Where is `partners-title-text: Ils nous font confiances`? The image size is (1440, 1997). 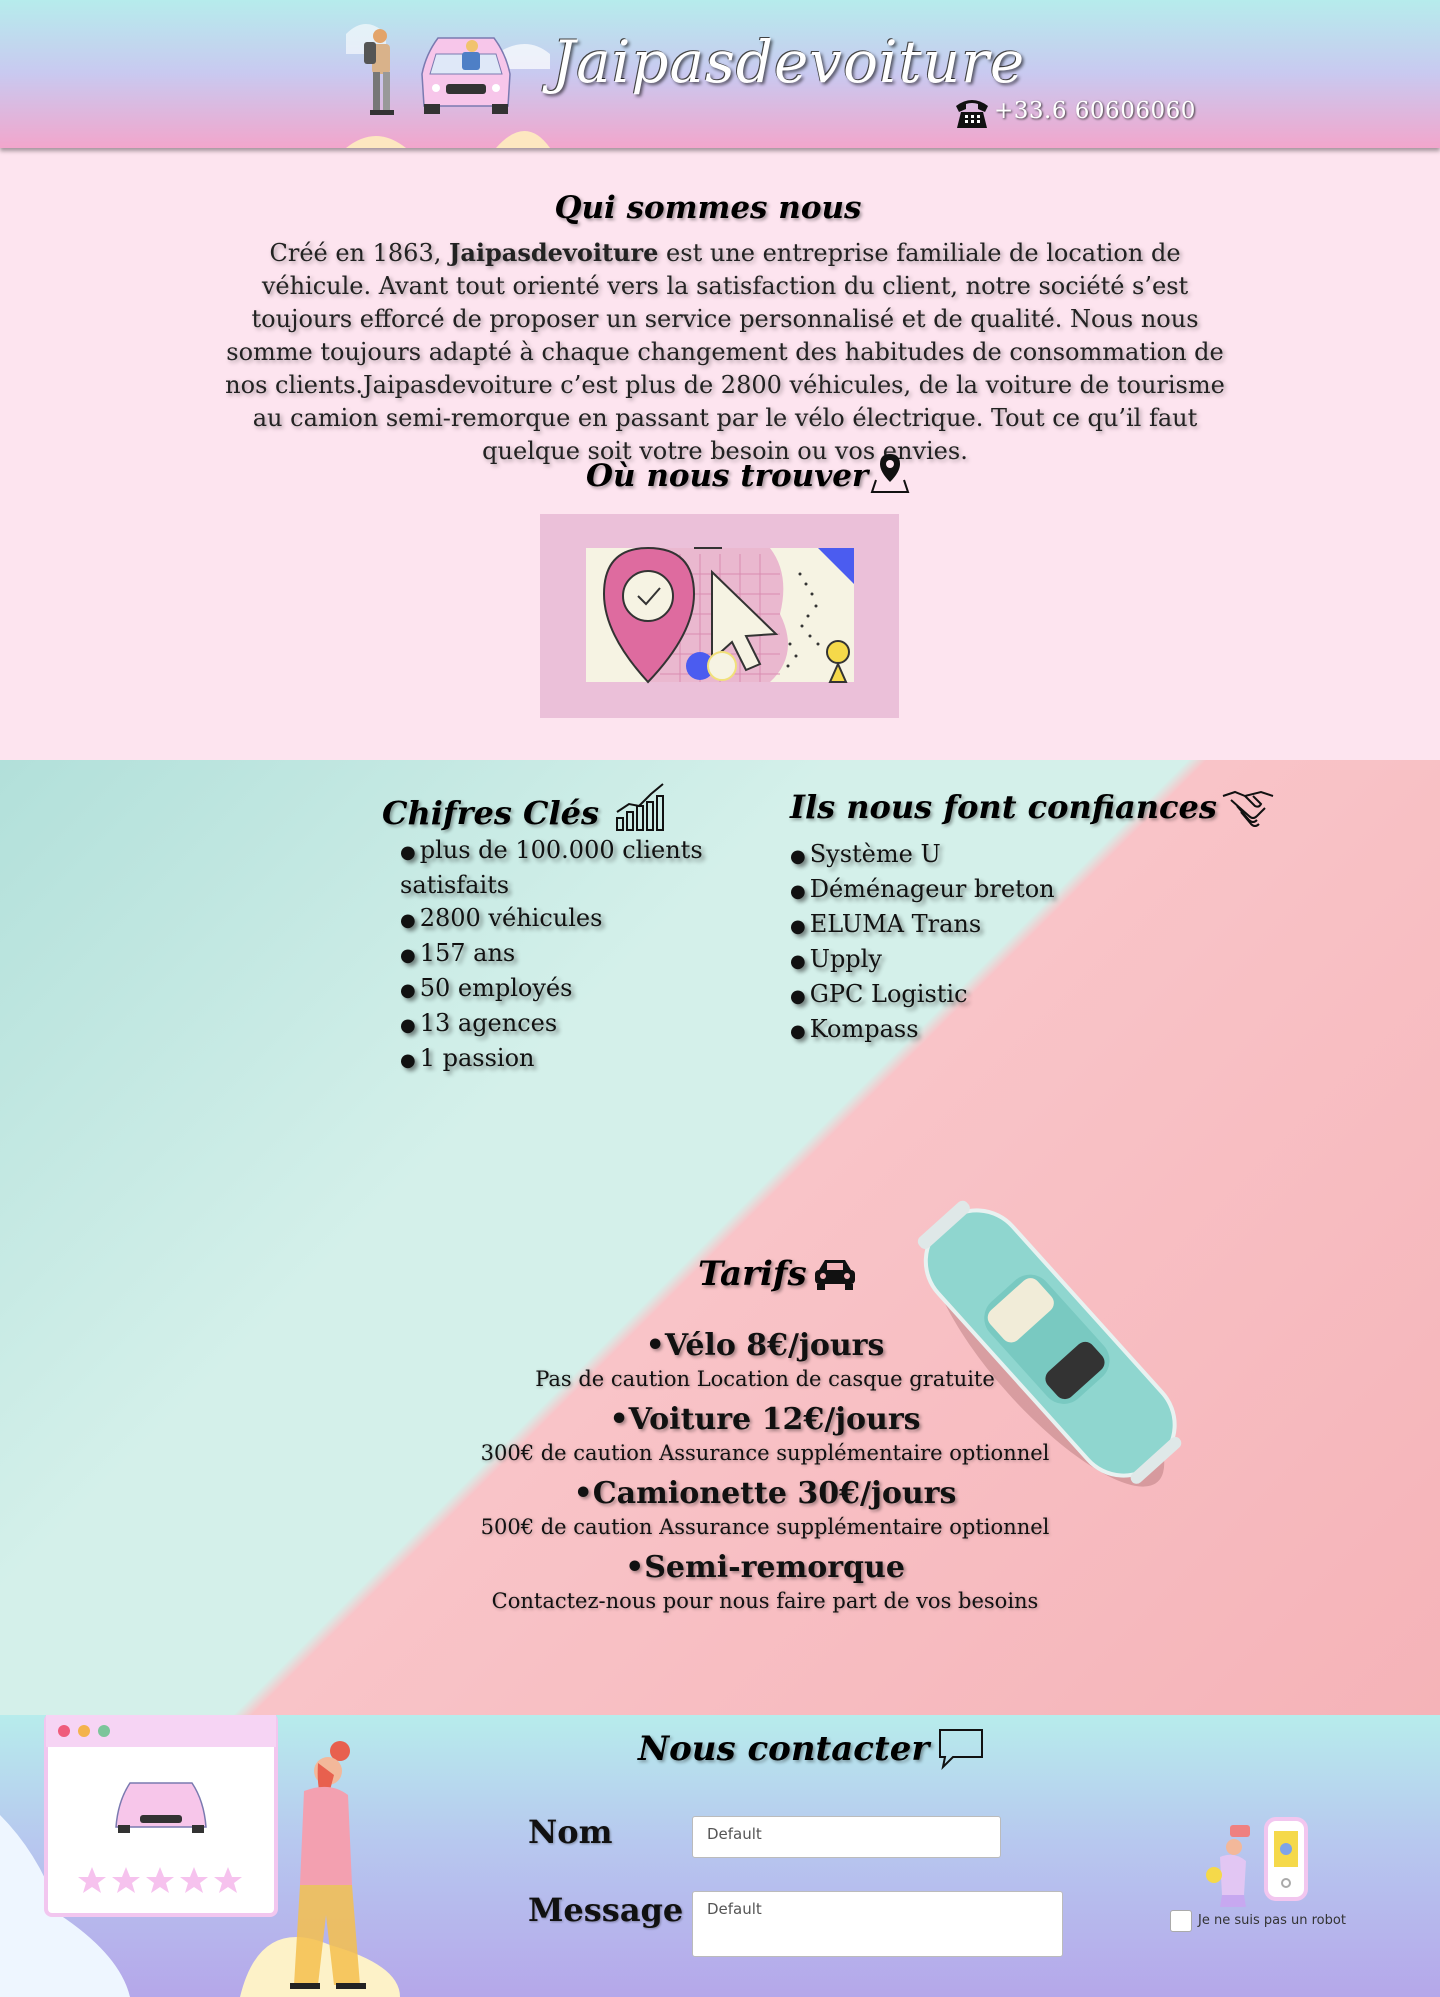 partners-title-text: Ils nous font confiances is located at coordinates (1003, 807).